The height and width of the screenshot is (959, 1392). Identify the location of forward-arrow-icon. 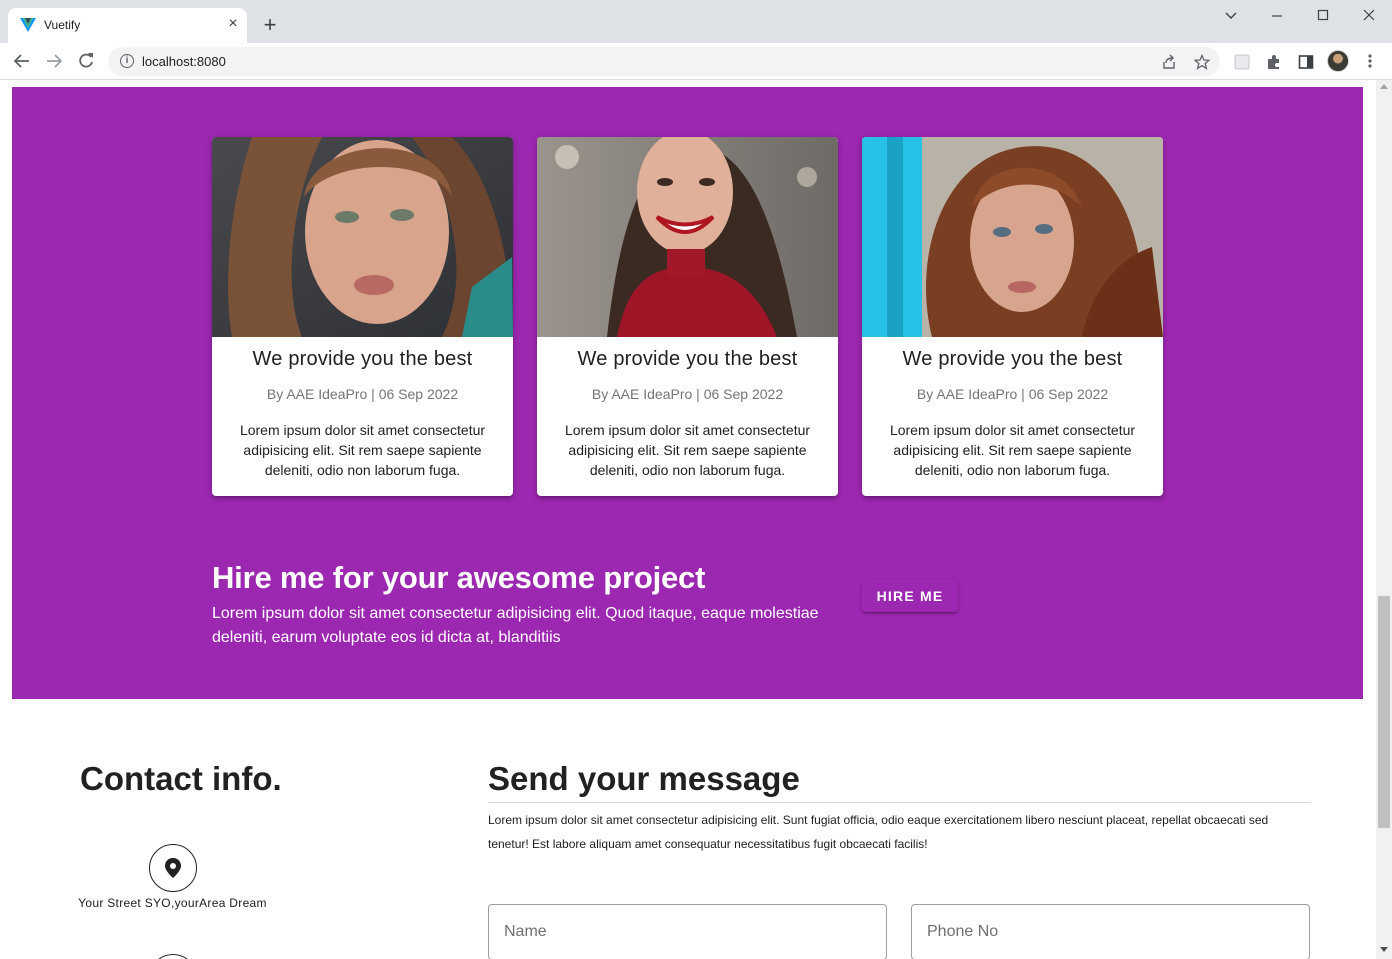
(54, 61).